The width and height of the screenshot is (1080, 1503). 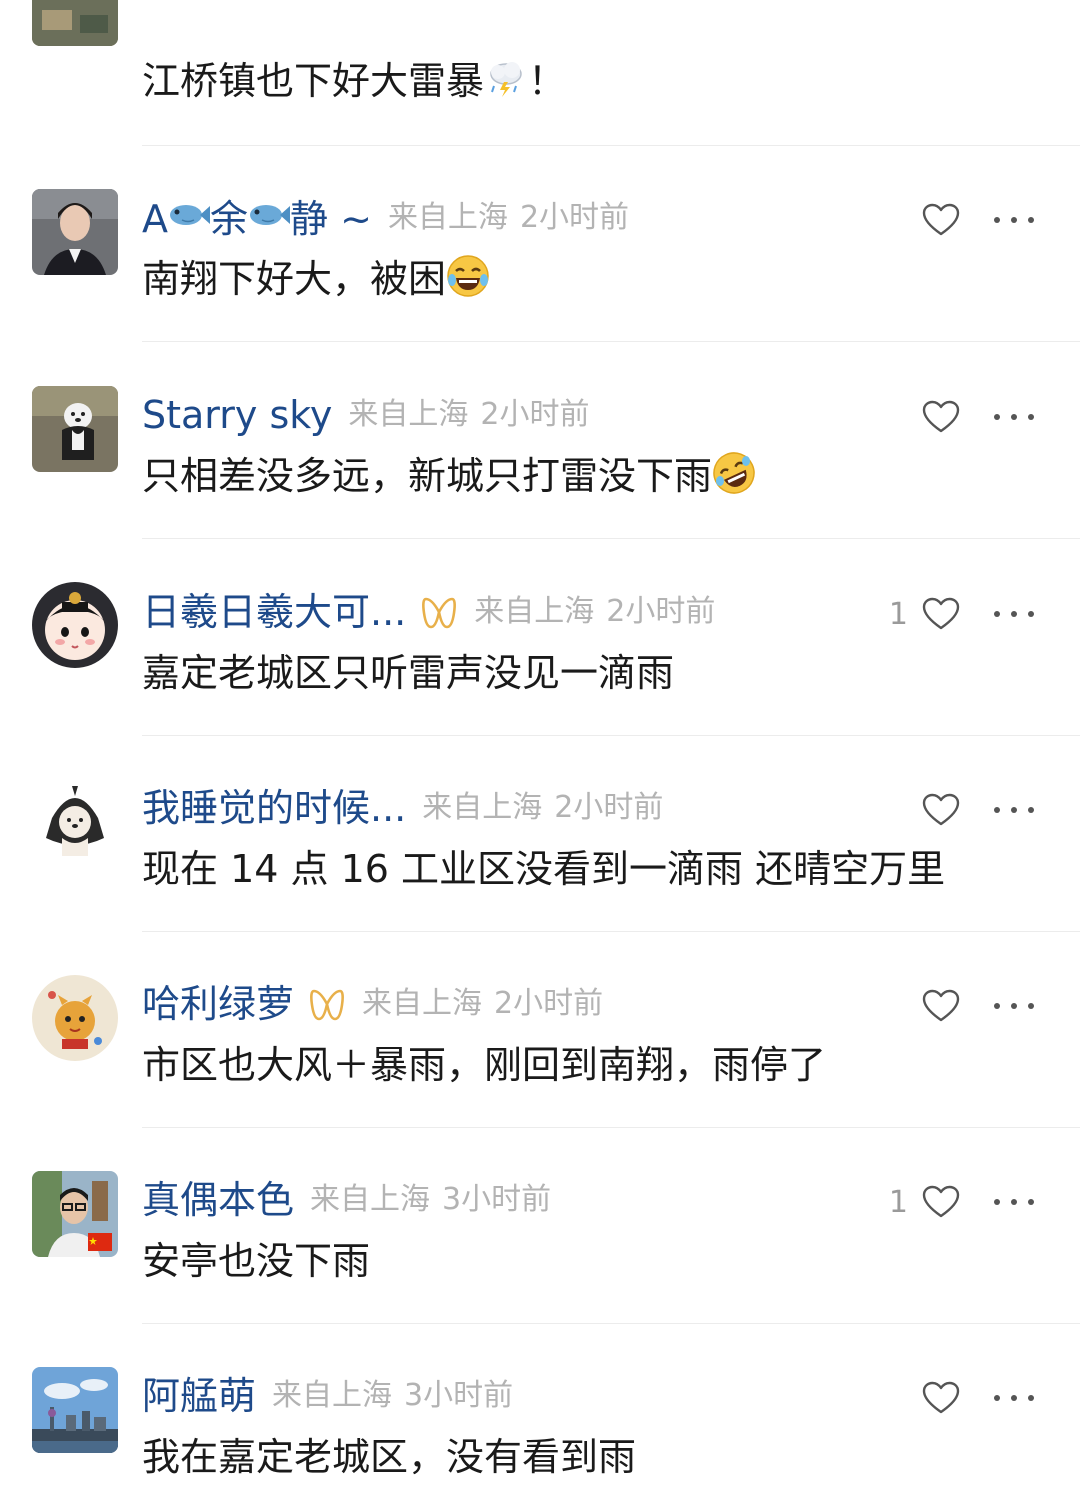 I want to click on comment-text-content: 安亭也没下雨, so click(x=256, y=1261).